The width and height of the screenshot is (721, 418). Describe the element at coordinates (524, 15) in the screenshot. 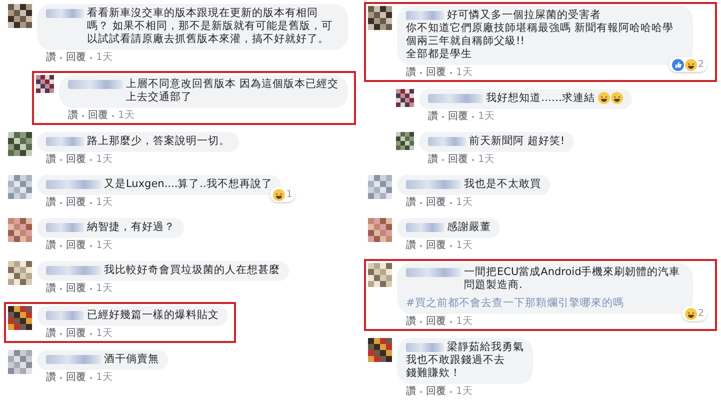

I see `comment-text: 好可憐又多一個拉屎菌的受害者` at that location.